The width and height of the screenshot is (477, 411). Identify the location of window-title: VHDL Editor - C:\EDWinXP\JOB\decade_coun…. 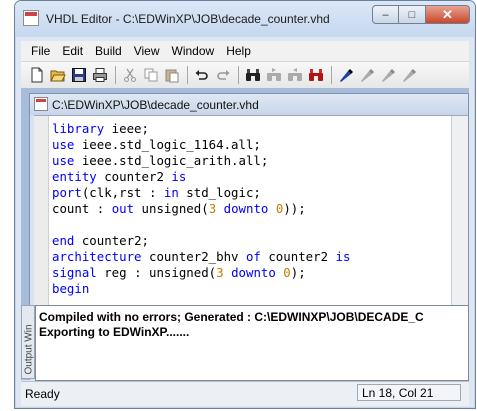
(188, 19).